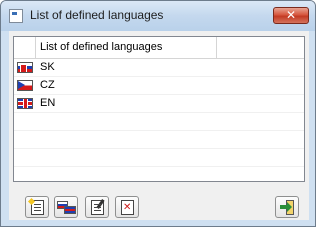 The image size is (320, 240). I want to click on list-header: List of defined languages, so click(159, 48).